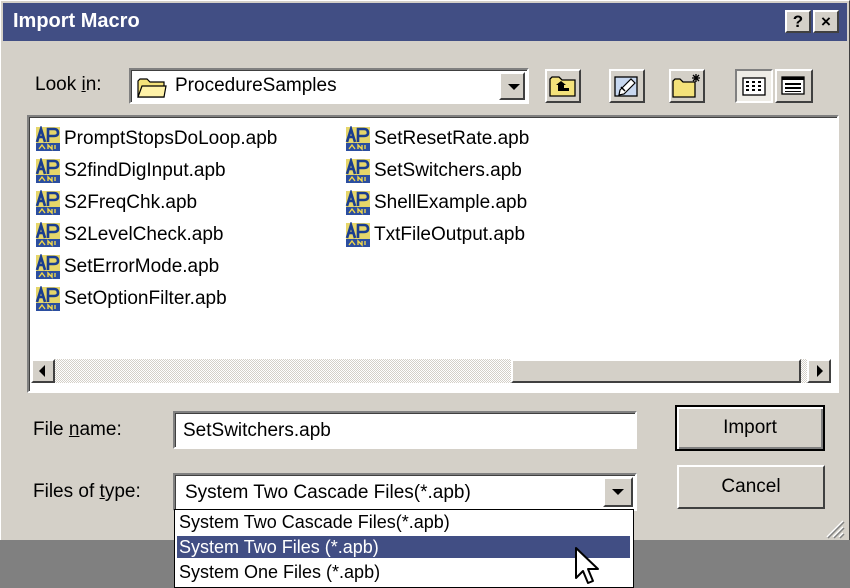 This screenshot has height=588, width=850. I want to click on details-view-button, so click(794, 86).